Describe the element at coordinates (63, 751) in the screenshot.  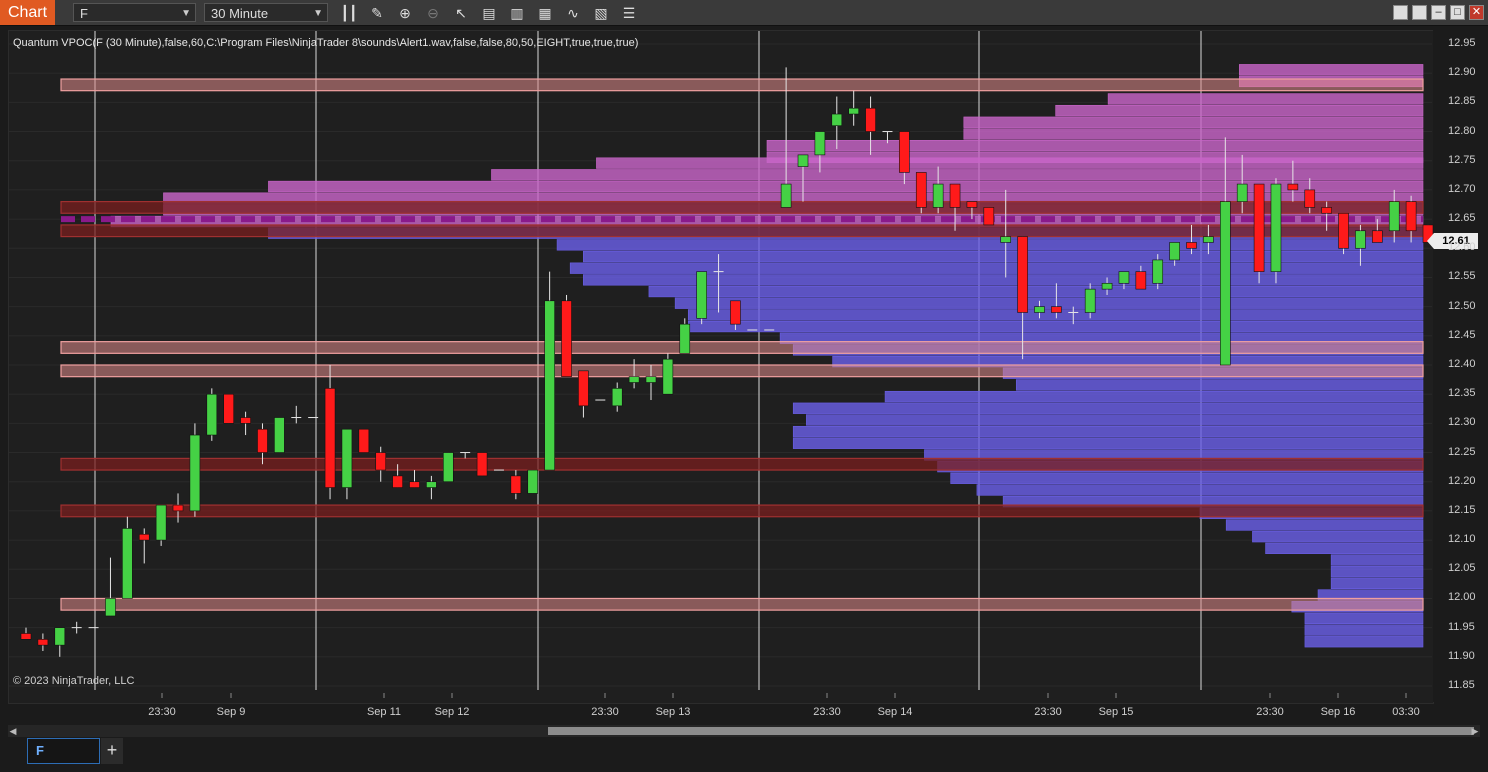
I see `tab-instrument: F` at that location.